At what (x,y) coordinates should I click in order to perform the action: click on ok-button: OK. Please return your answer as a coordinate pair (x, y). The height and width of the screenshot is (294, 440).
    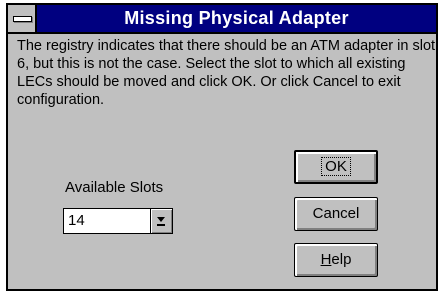
    Looking at the image, I should click on (336, 167).